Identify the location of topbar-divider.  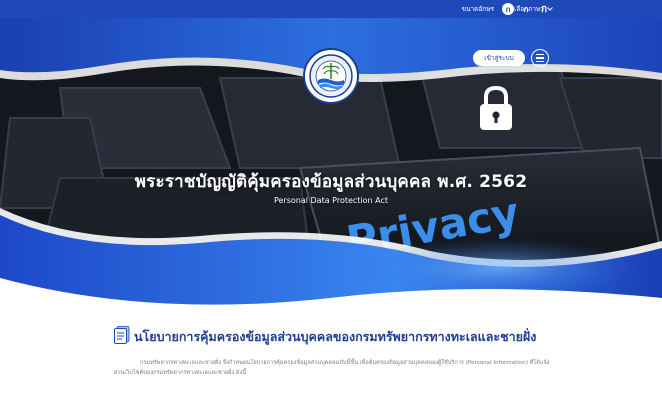
(508, 9).